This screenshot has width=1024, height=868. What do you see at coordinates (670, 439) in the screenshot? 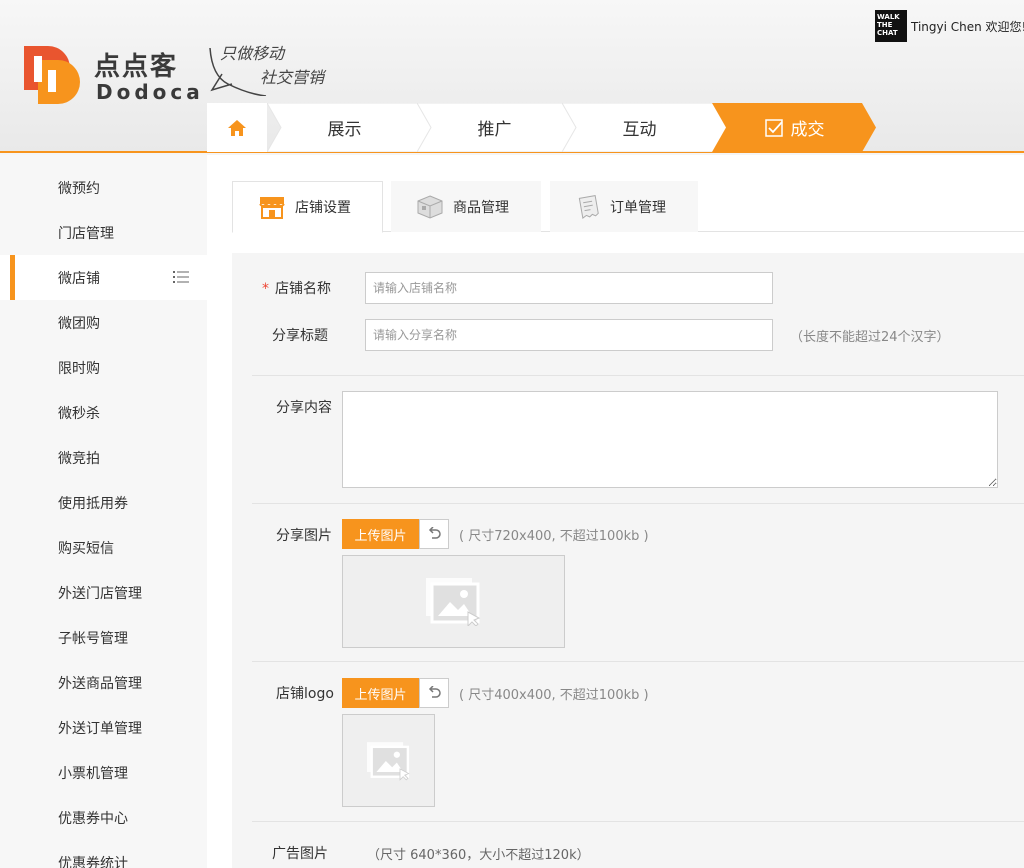
I see `share-content-textarea` at bounding box center [670, 439].